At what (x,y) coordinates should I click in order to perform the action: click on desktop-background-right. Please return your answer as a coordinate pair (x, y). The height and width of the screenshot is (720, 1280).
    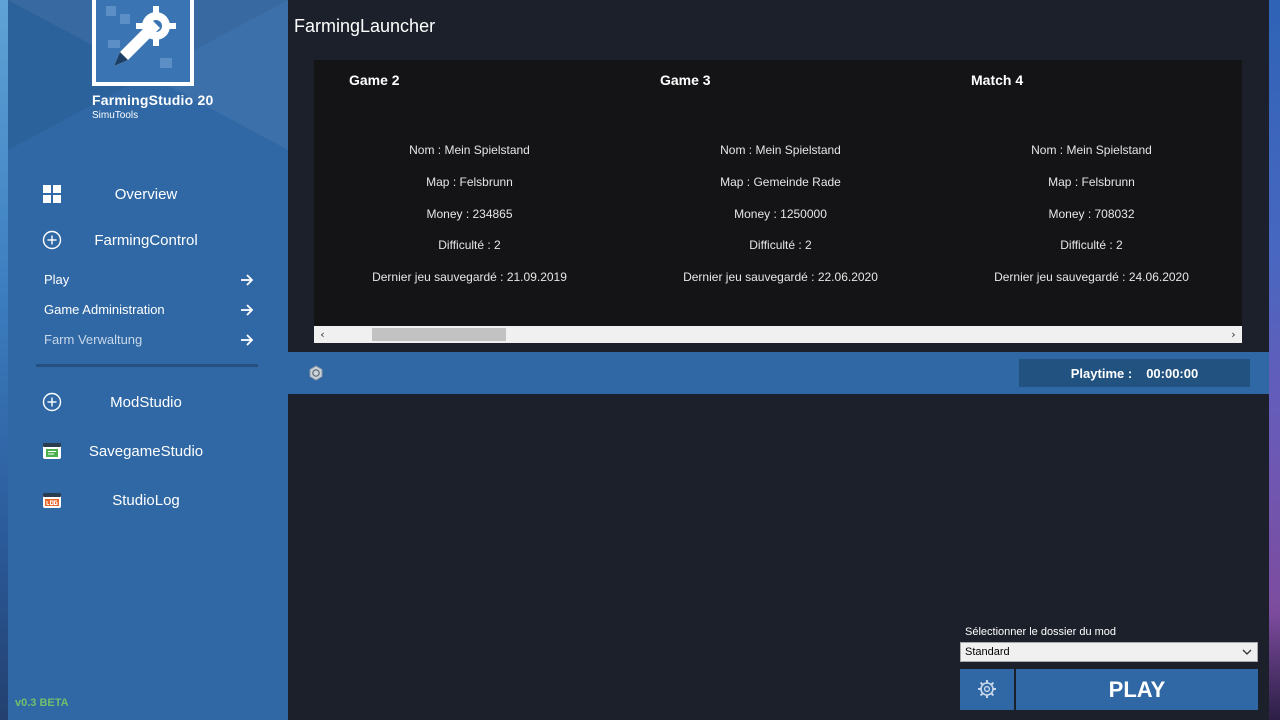
    Looking at the image, I should click on (1274, 360).